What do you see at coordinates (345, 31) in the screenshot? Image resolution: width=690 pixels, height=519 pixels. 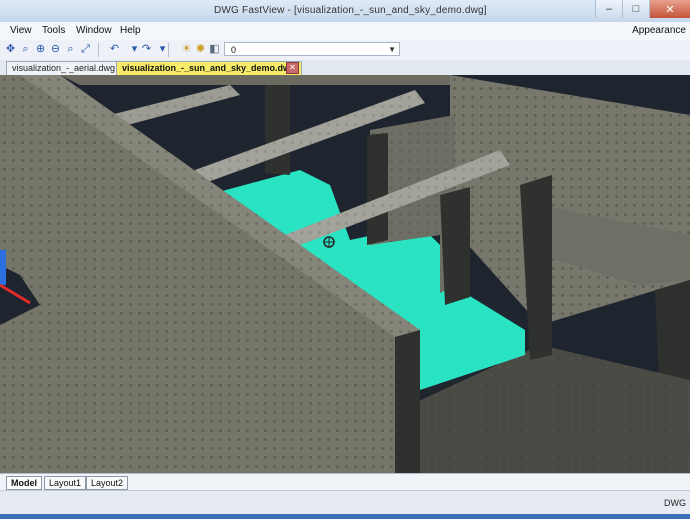 I see `menu-bar: View Tools Window Help Appearance` at bounding box center [345, 31].